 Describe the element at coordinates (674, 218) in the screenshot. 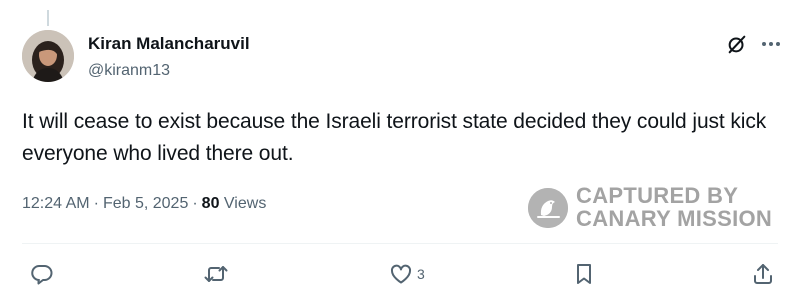

I see `watermark-line2: CANARY MISSION` at that location.